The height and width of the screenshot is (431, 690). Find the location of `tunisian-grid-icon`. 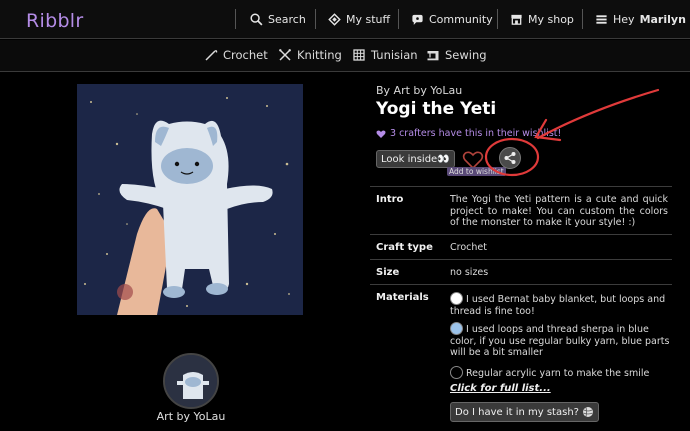

tunisian-grid-icon is located at coordinates (359, 55).